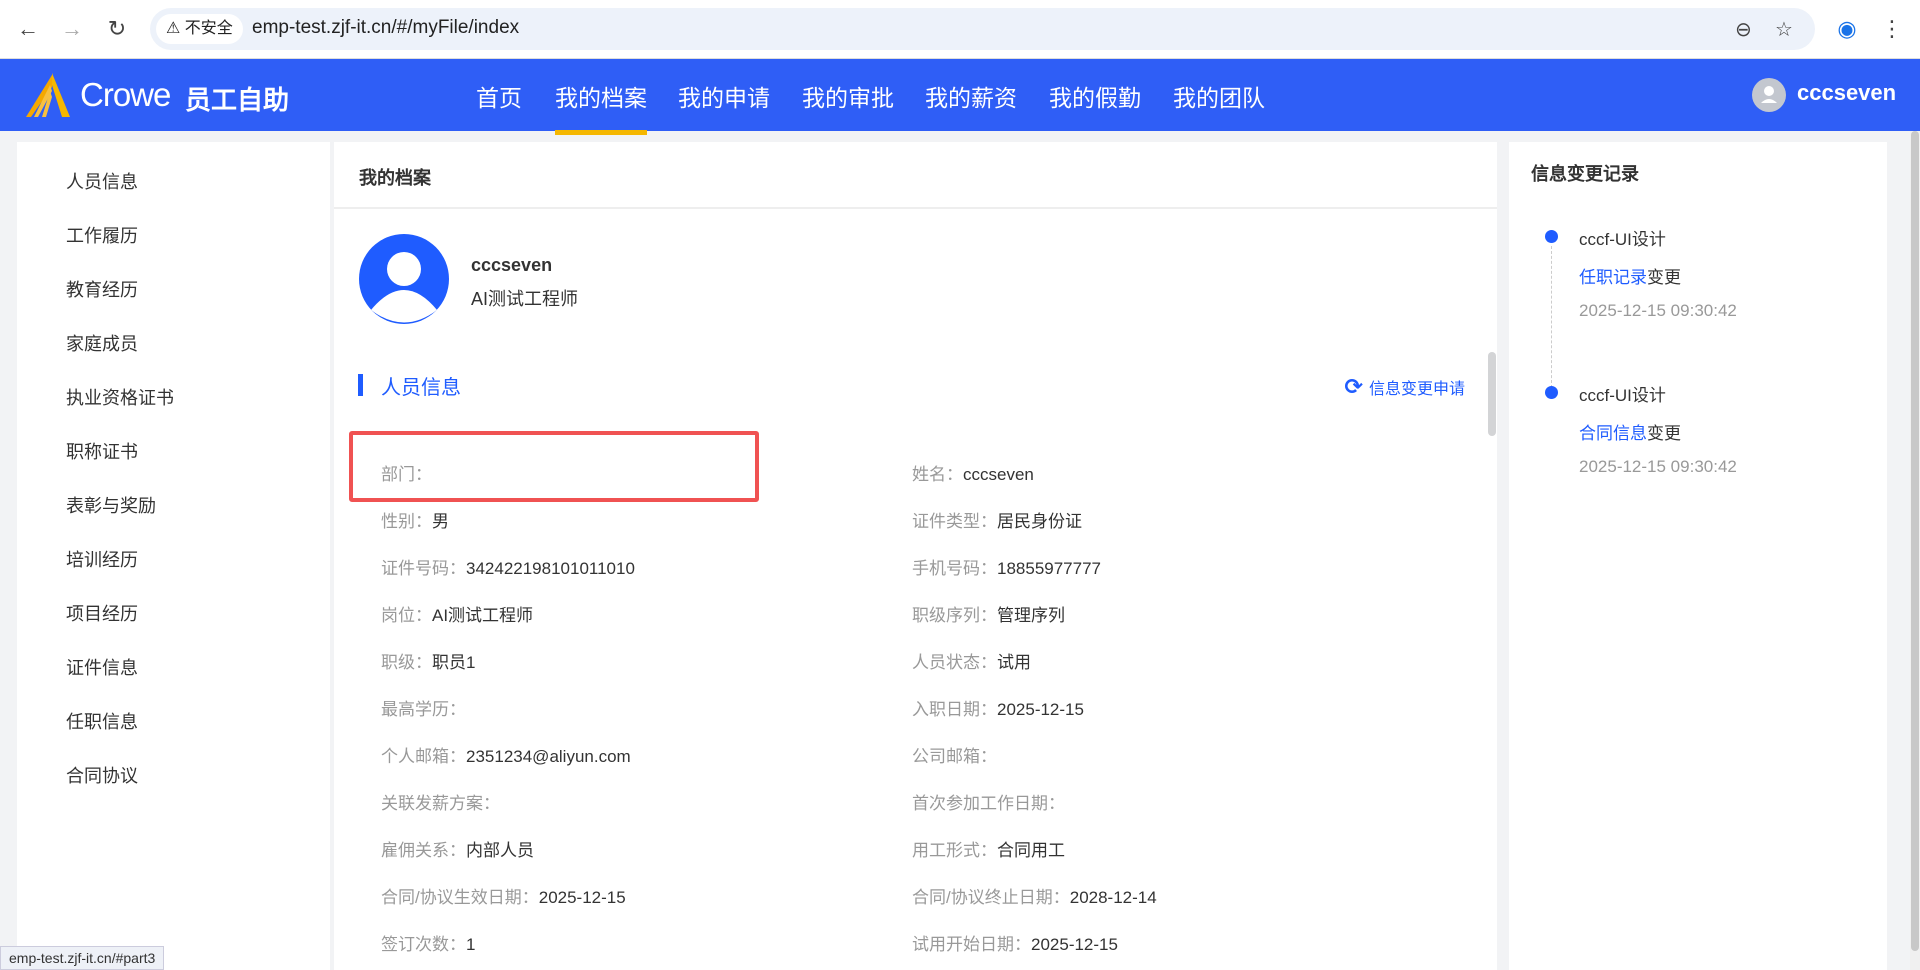  I want to click on info-field: 性别：男, so click(415, 519).